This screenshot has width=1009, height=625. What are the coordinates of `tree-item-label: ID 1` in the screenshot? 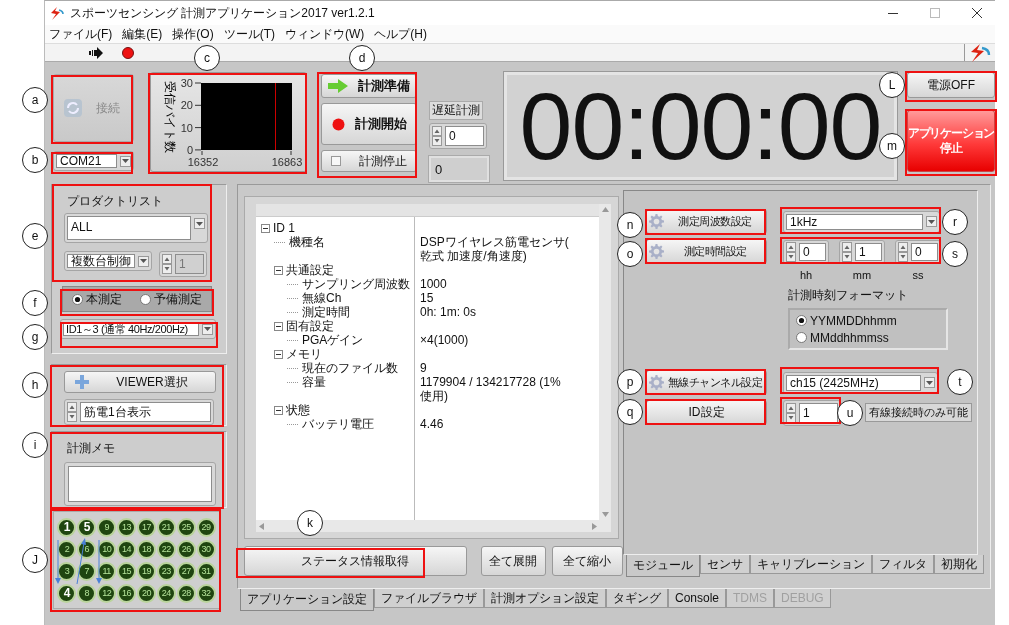 It's located at (284, 228).